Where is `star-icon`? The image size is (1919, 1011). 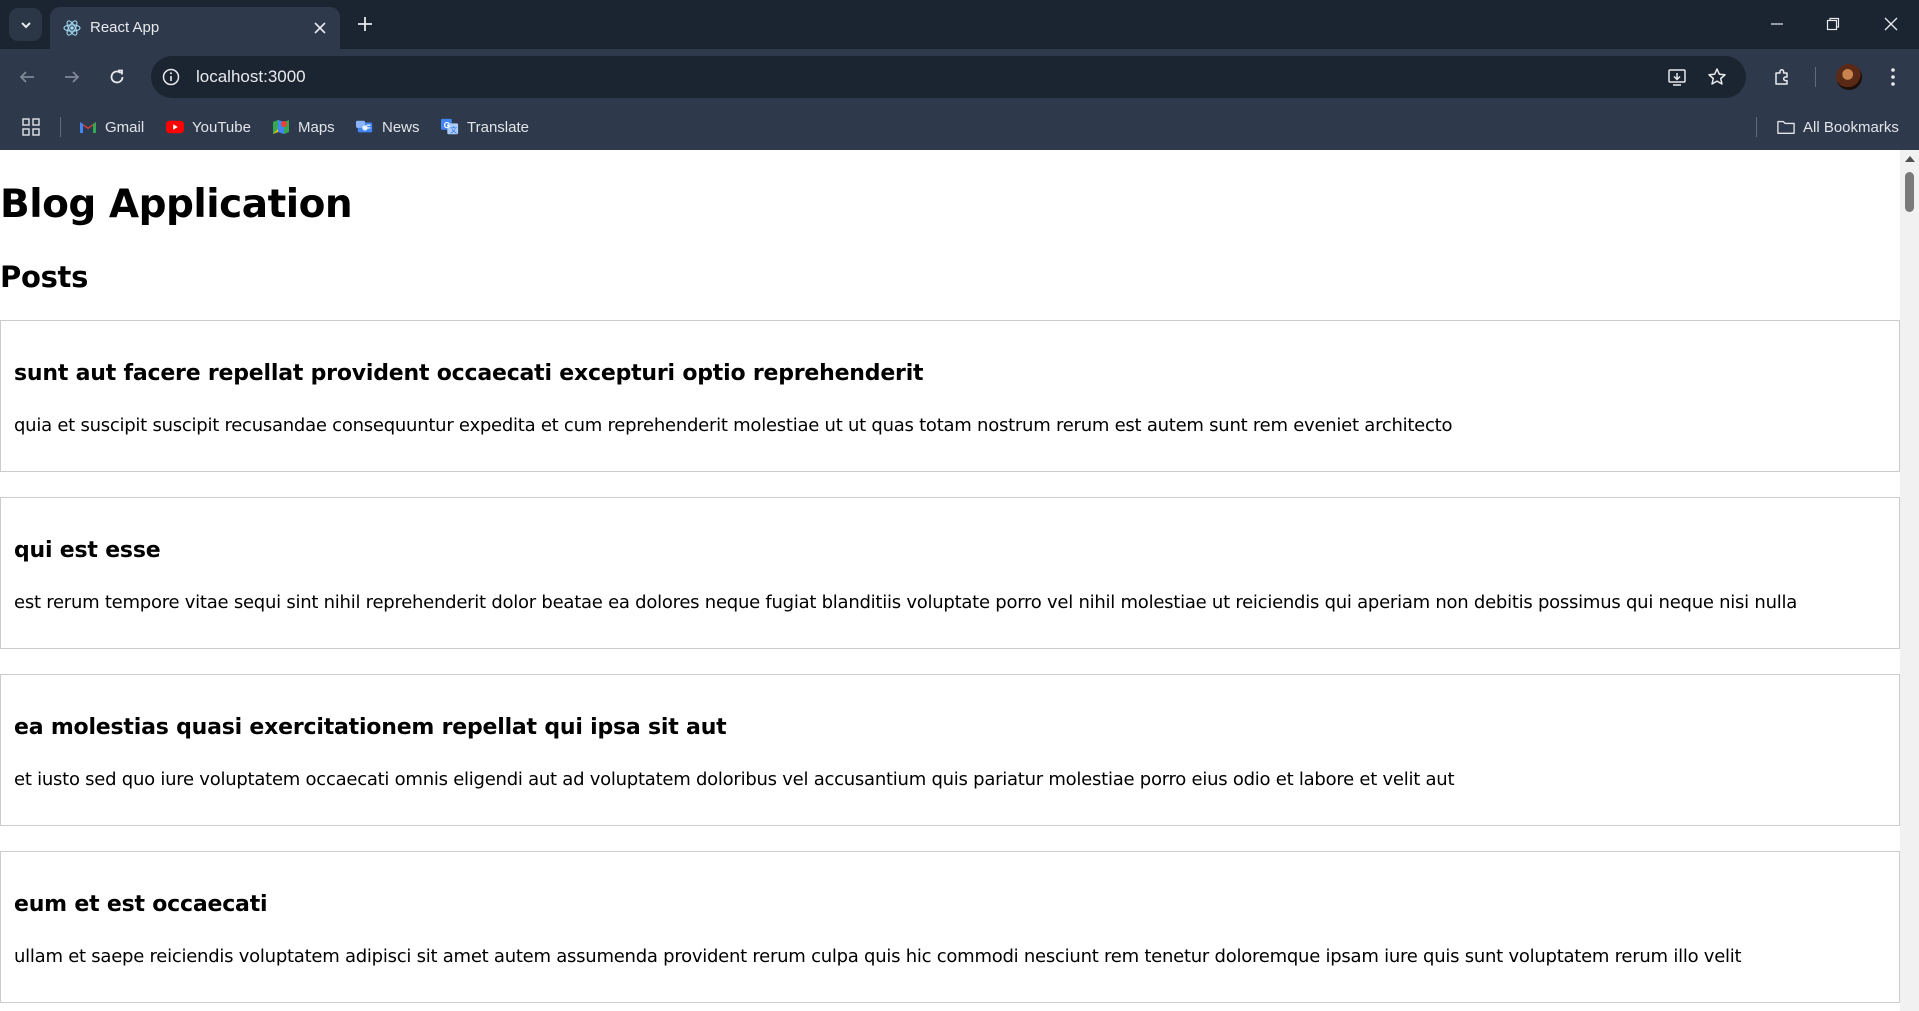 star-icon is located at coordinates (1717, 76).